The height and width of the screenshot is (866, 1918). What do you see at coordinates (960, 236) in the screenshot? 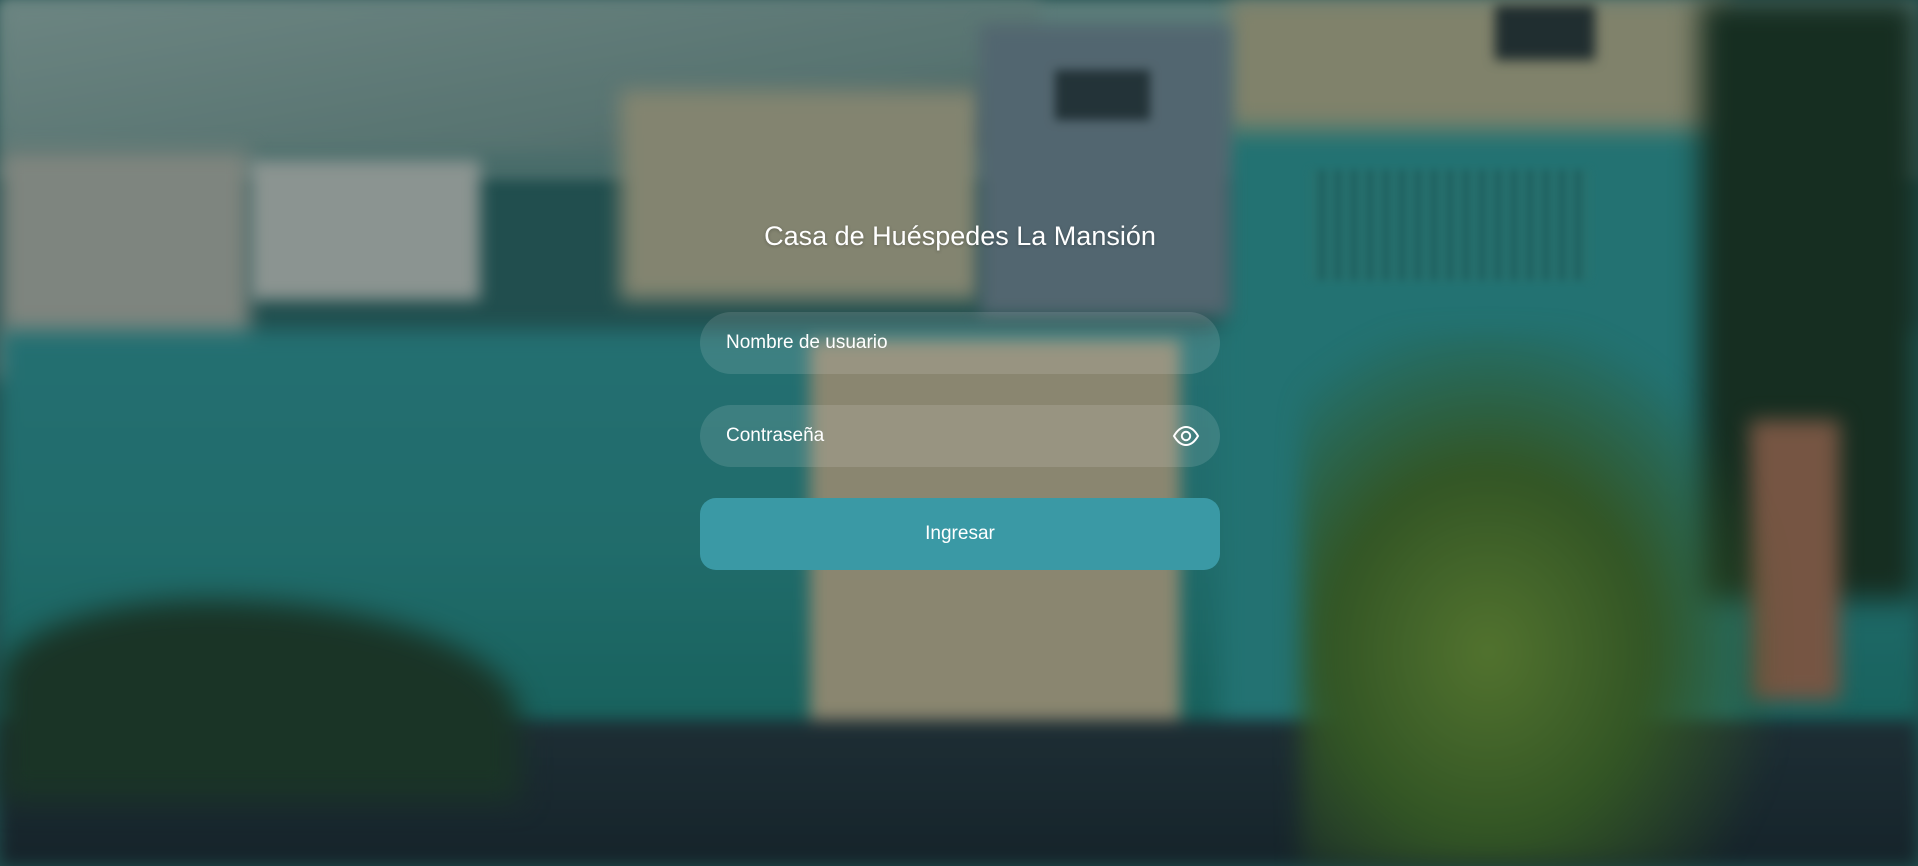
I see `page-title: Casa de Huéspedes La Mansión` at bounding box center [960, 236].